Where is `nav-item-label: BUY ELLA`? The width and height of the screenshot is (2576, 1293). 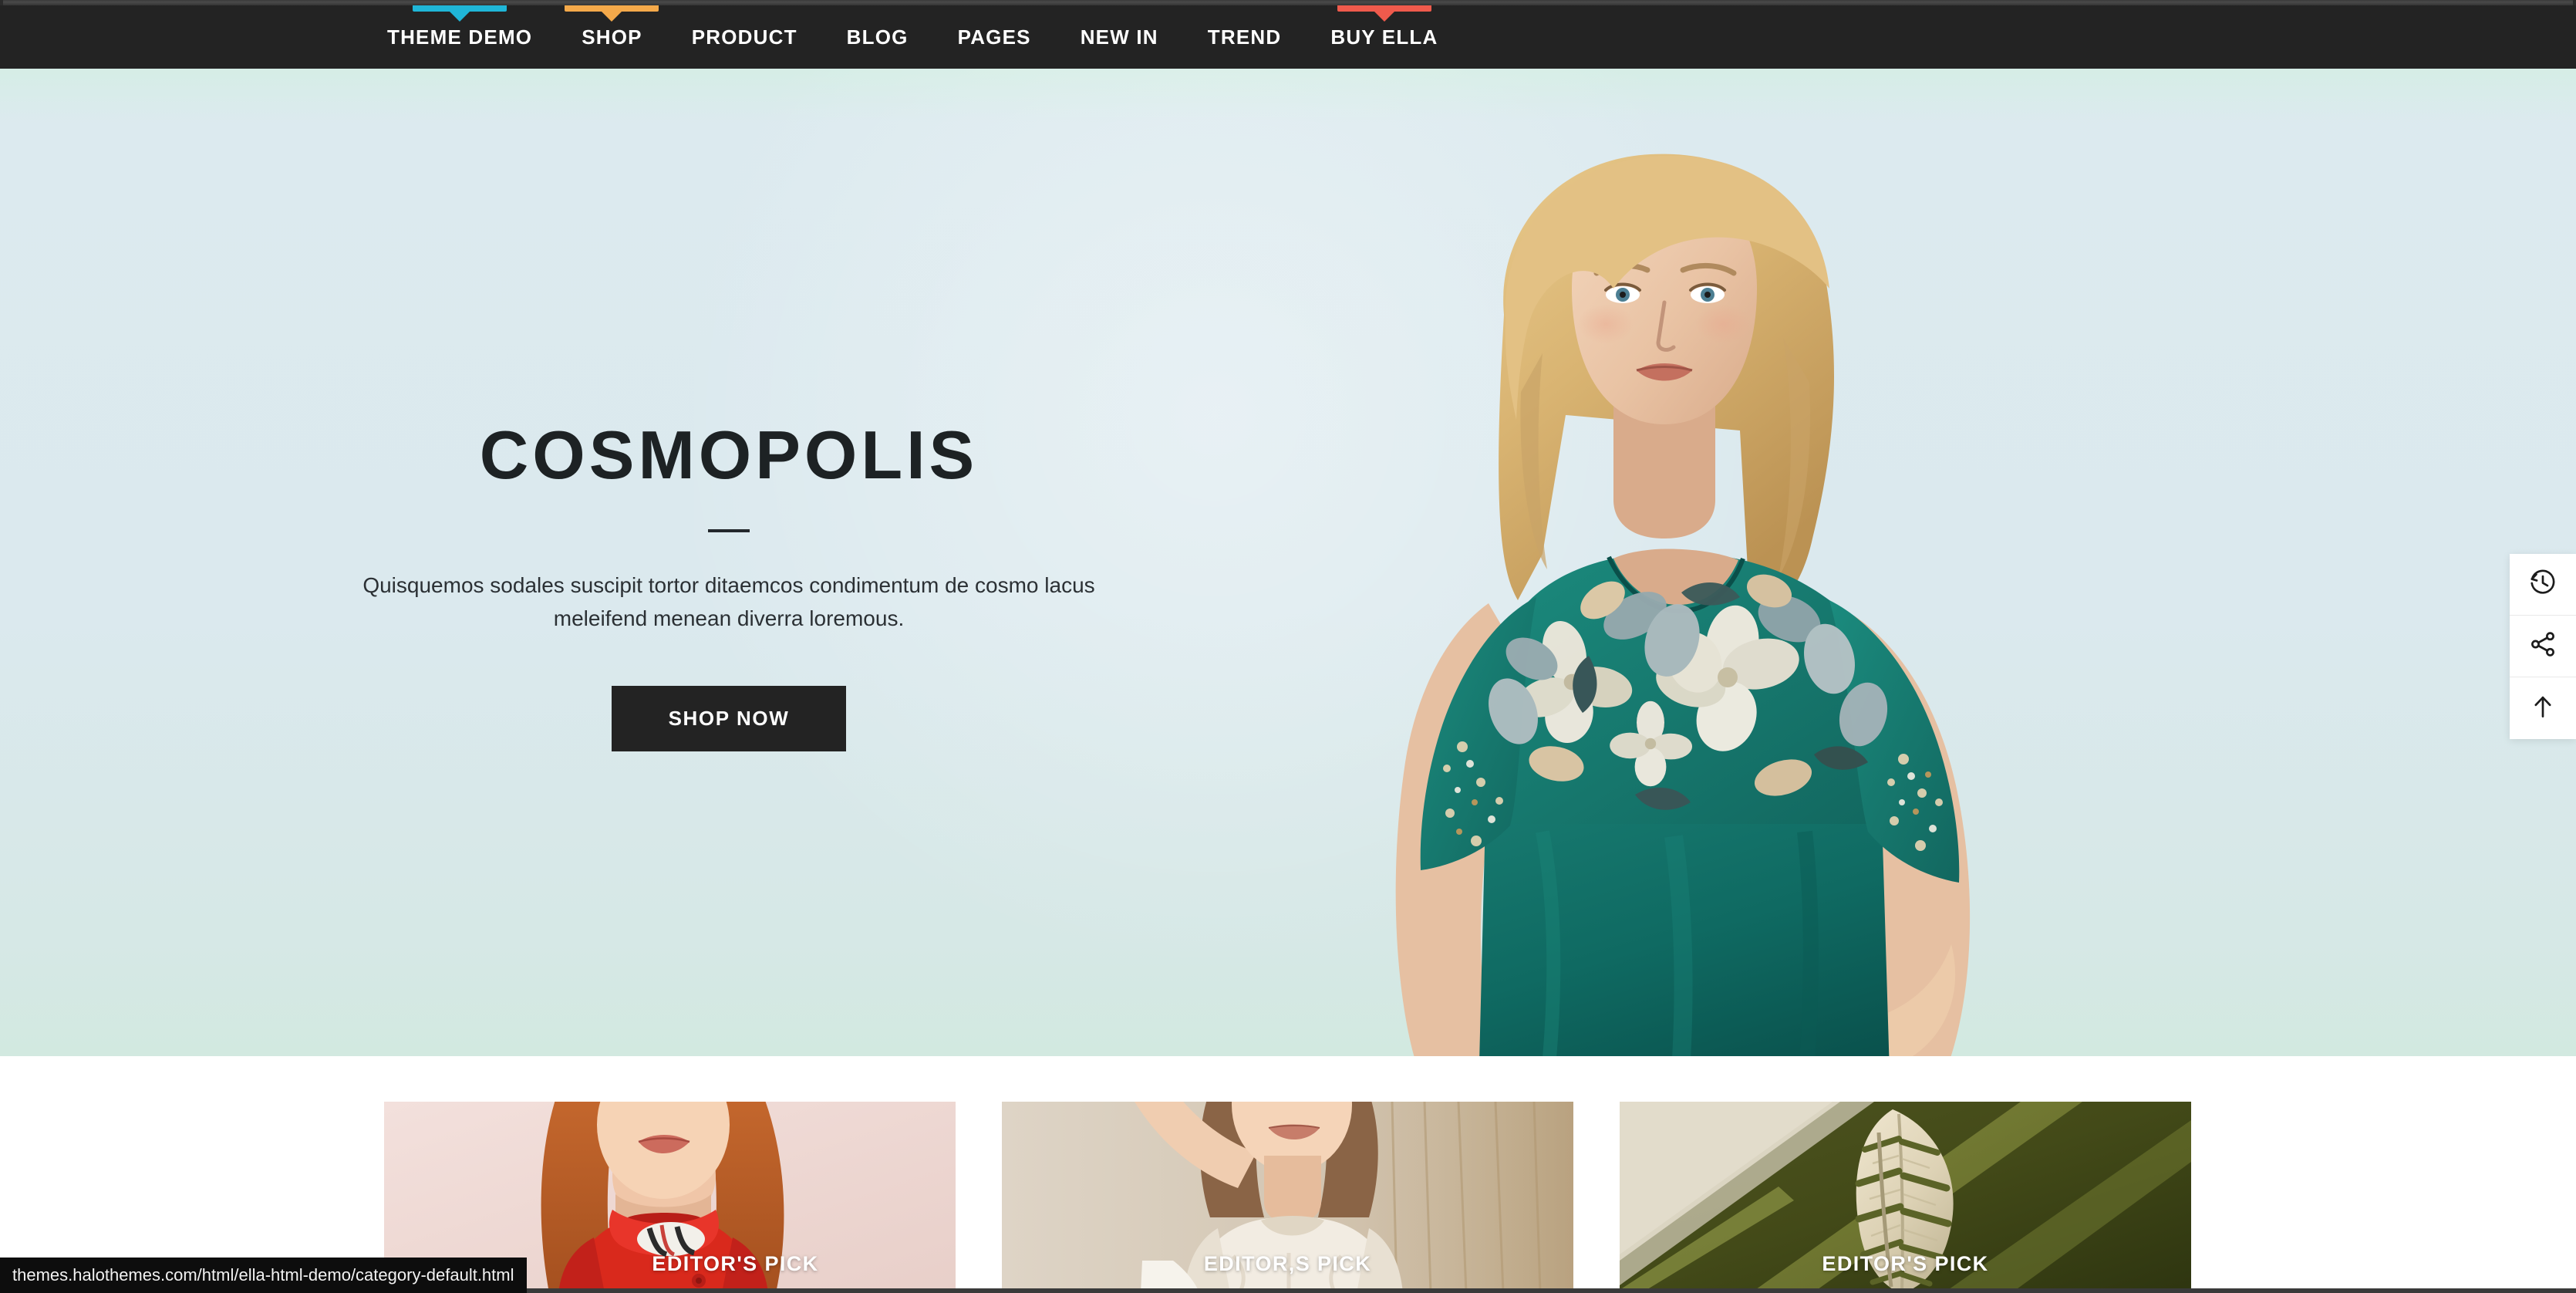 nav-item-label: BUY ELLA is located at coordinates (1384, 37).